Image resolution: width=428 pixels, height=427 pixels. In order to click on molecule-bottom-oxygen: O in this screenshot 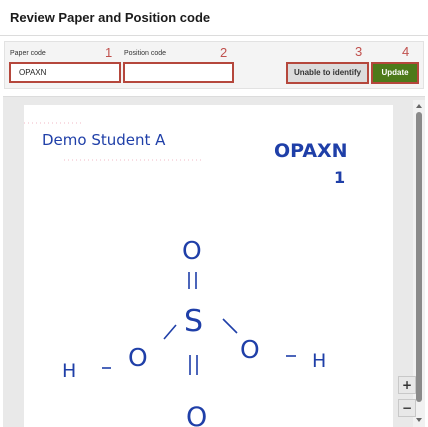, I will do `click(196, 414)`.